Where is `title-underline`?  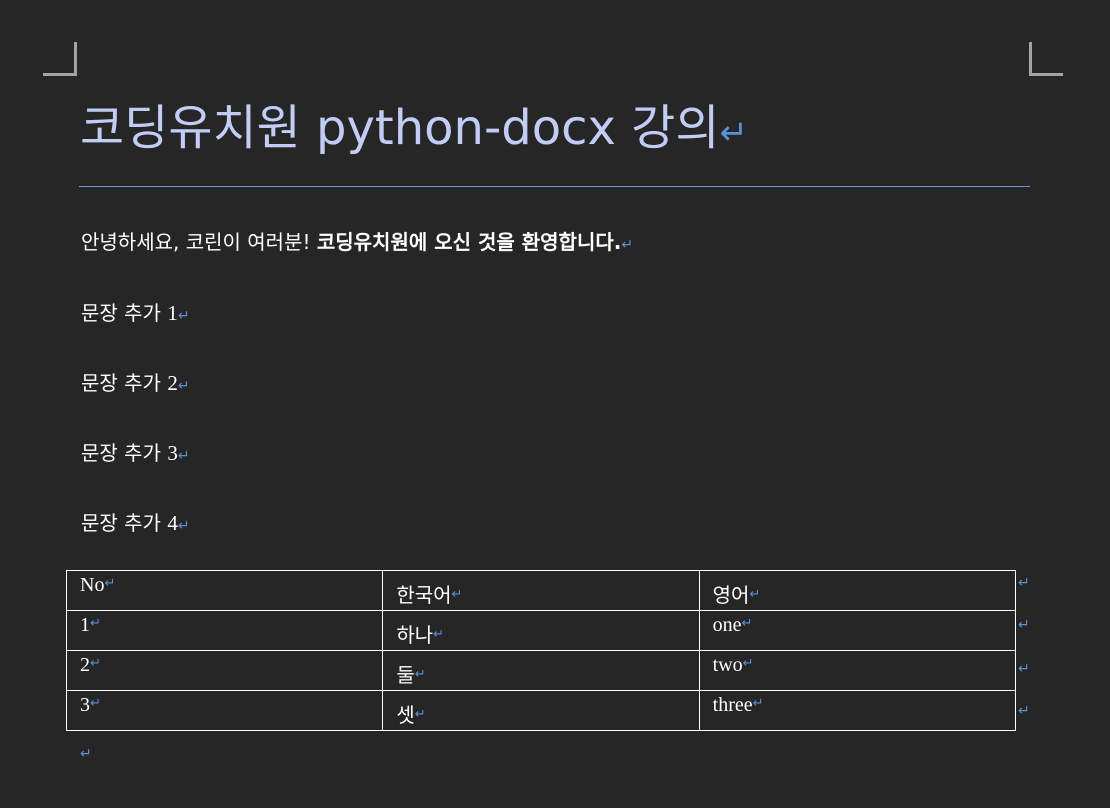 title-underline is located at coordinates (554, 186).